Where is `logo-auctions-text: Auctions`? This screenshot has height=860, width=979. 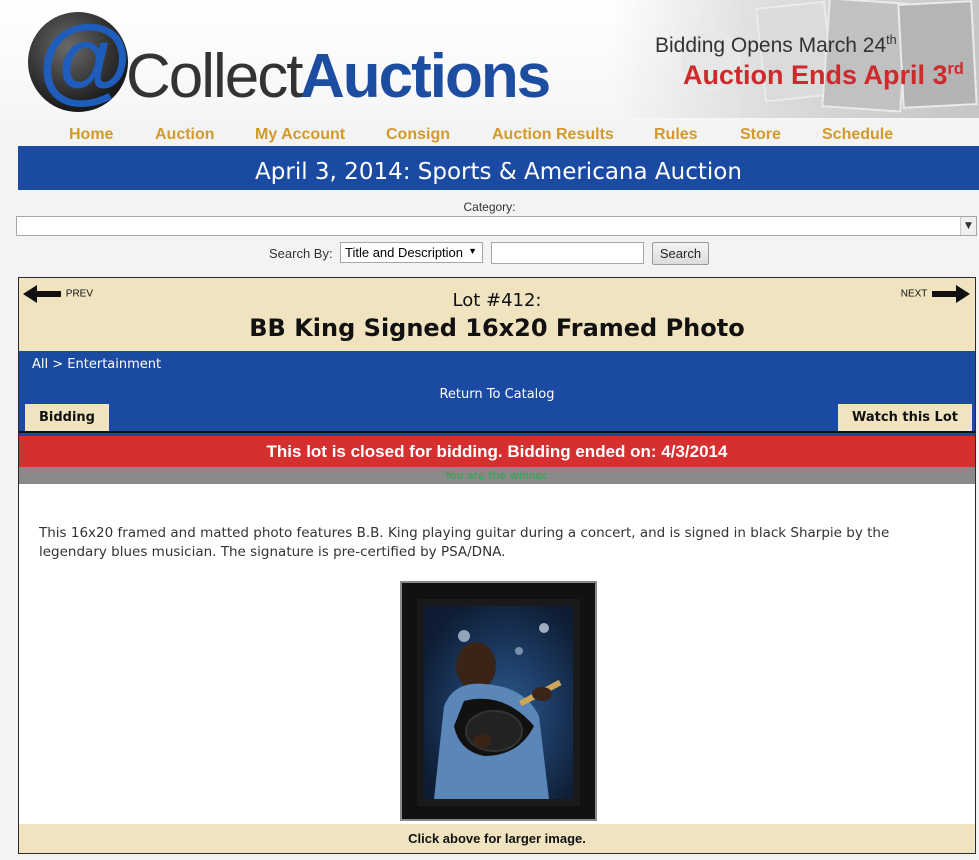 logo-auctions-text: Auctions is located at coordinates (425, 76).